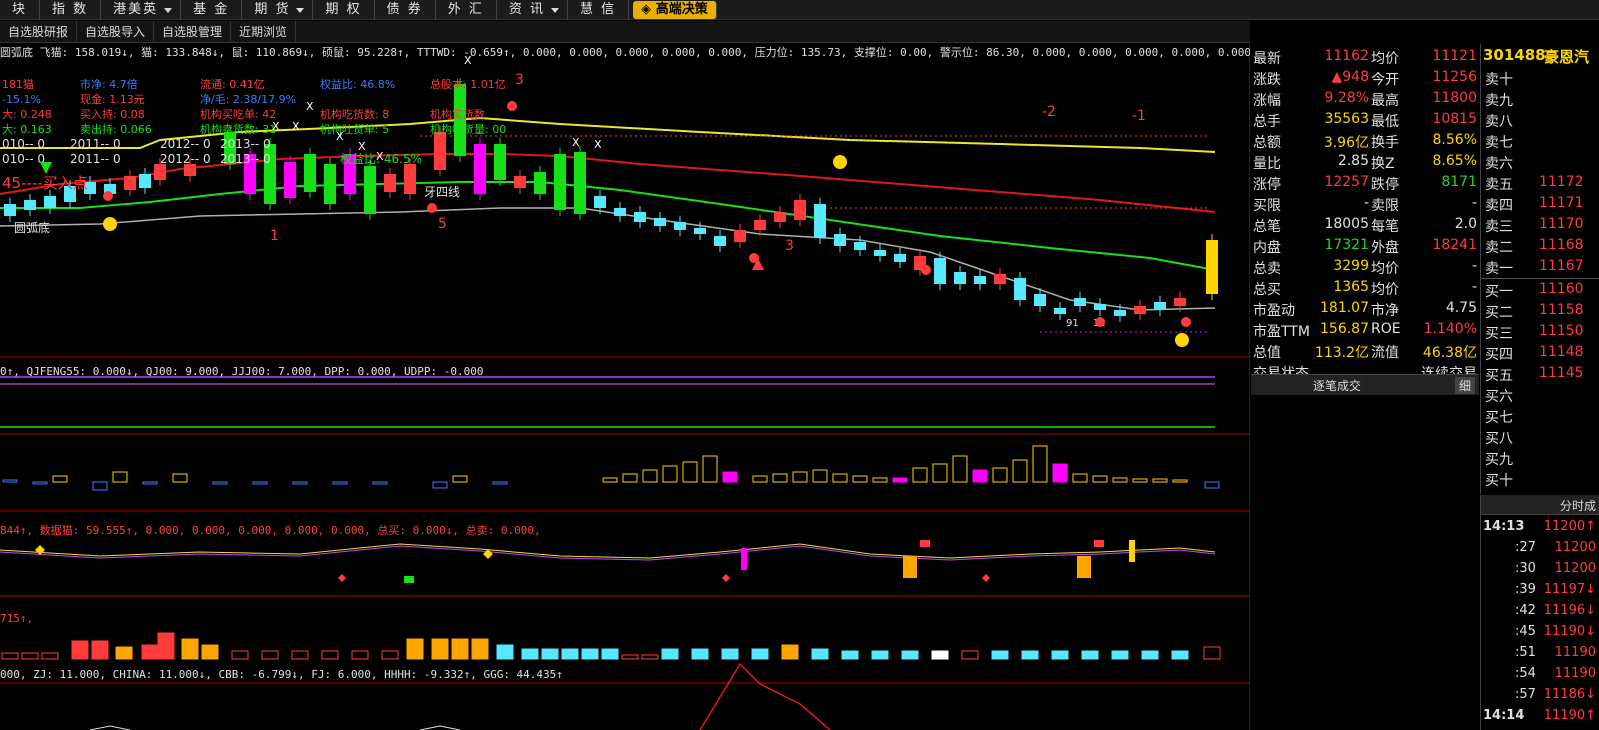 The image size is (1599, 730). I want to click on overlay-year-stat: 2012-- 0, so click(185, 159).